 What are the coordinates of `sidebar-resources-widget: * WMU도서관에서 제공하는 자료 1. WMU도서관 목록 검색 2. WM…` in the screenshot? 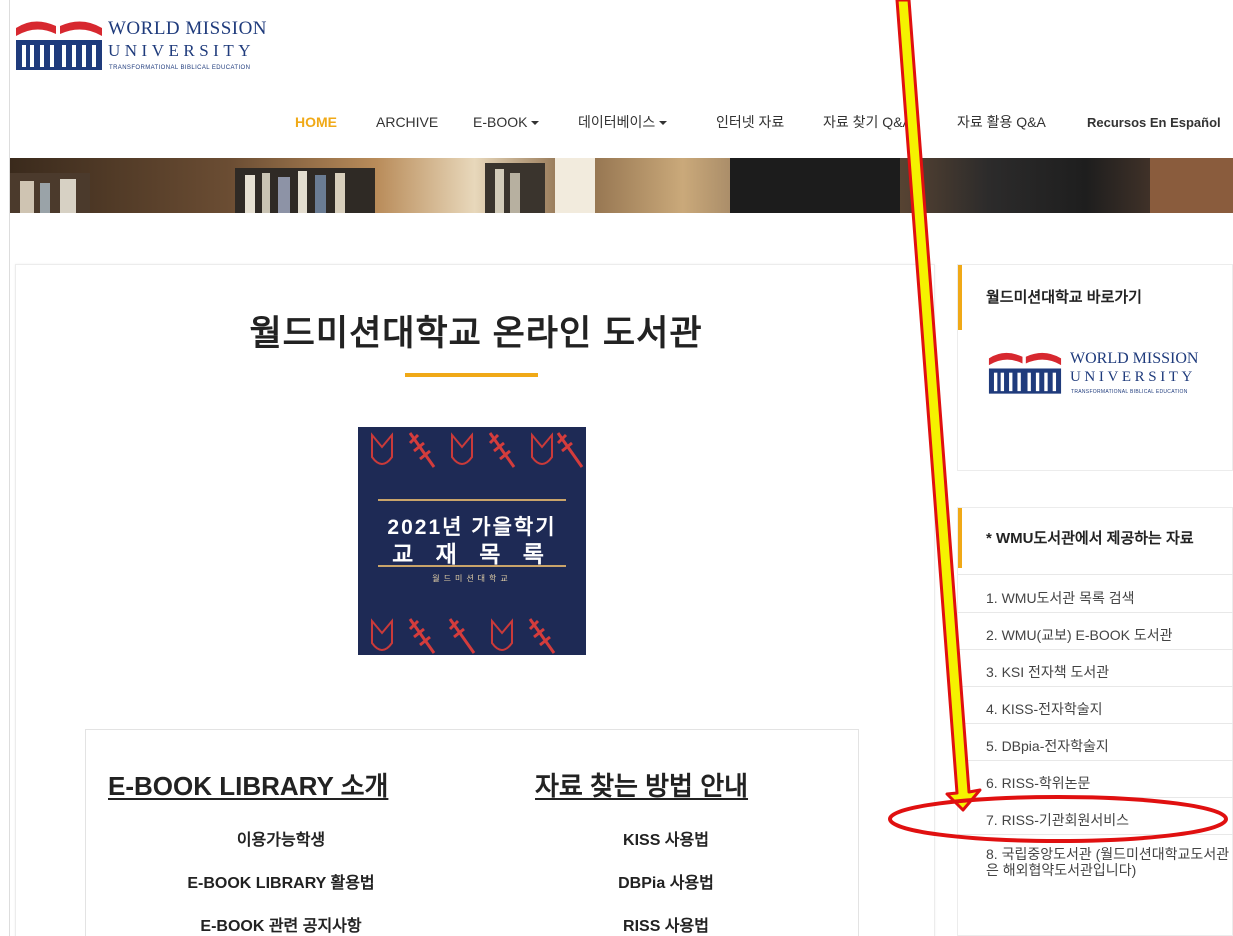 It's located at (1095, 721).